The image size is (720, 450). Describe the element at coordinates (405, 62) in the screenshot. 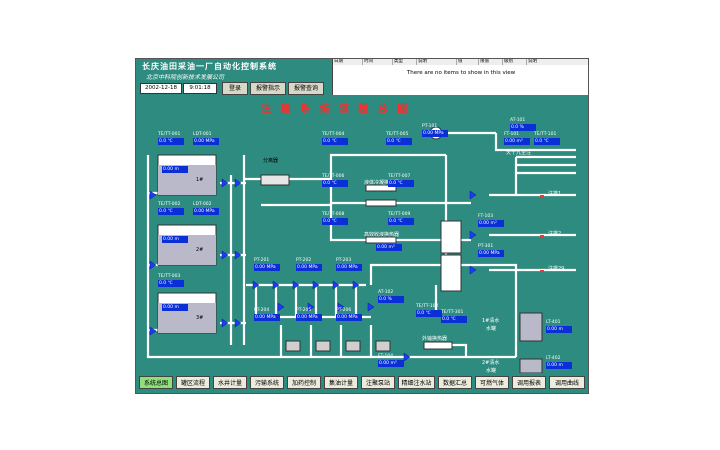

I see `alarm-col-type: 类型` at that location.